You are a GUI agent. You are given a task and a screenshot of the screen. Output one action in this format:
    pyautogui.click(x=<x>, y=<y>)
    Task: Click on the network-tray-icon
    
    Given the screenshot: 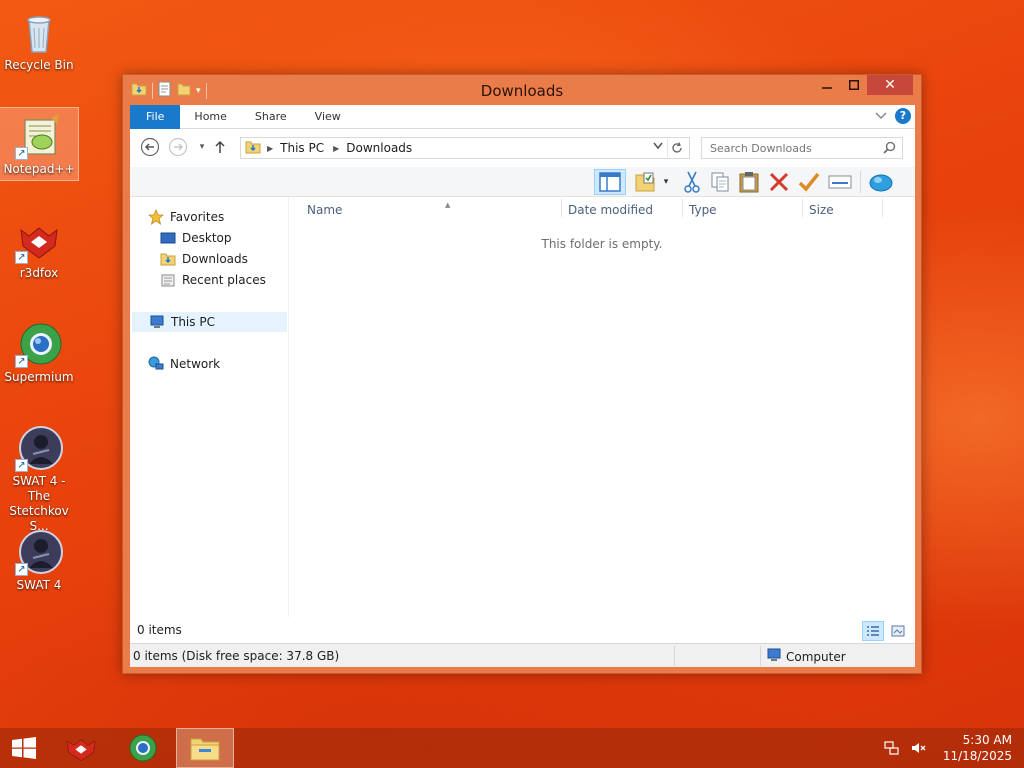 What is the action you would take?
    pyautogui.click(x=892, y=748)
    